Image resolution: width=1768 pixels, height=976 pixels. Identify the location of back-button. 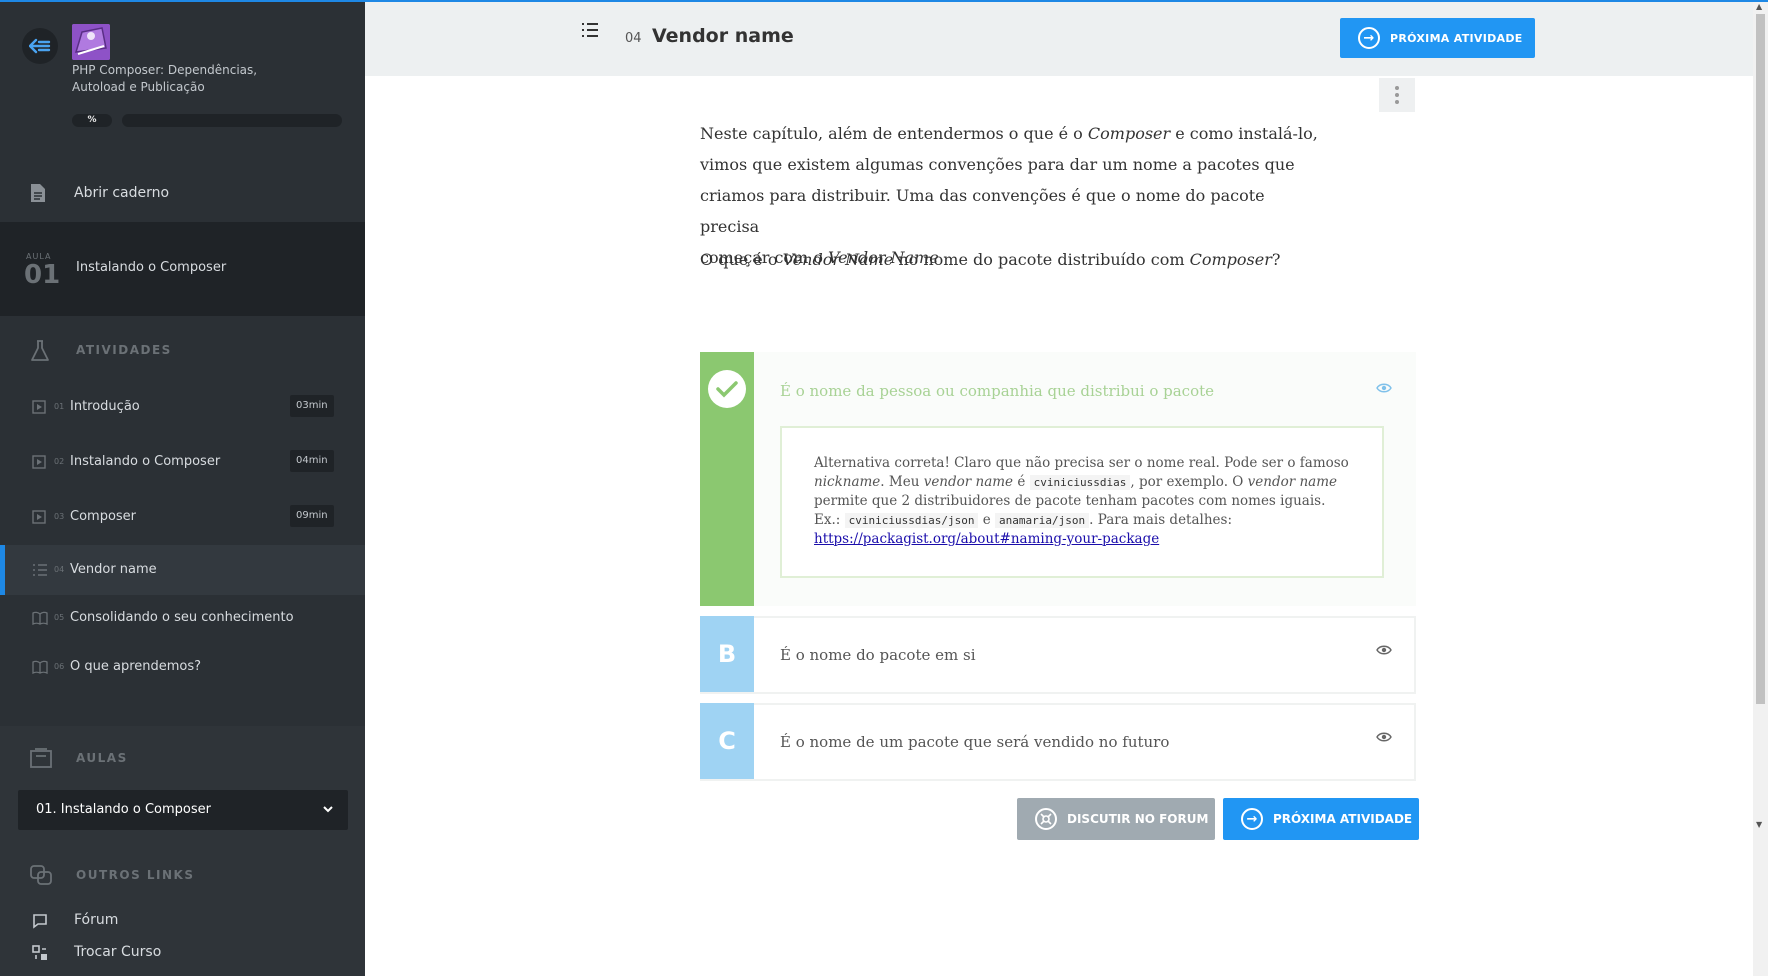
(40, 46).